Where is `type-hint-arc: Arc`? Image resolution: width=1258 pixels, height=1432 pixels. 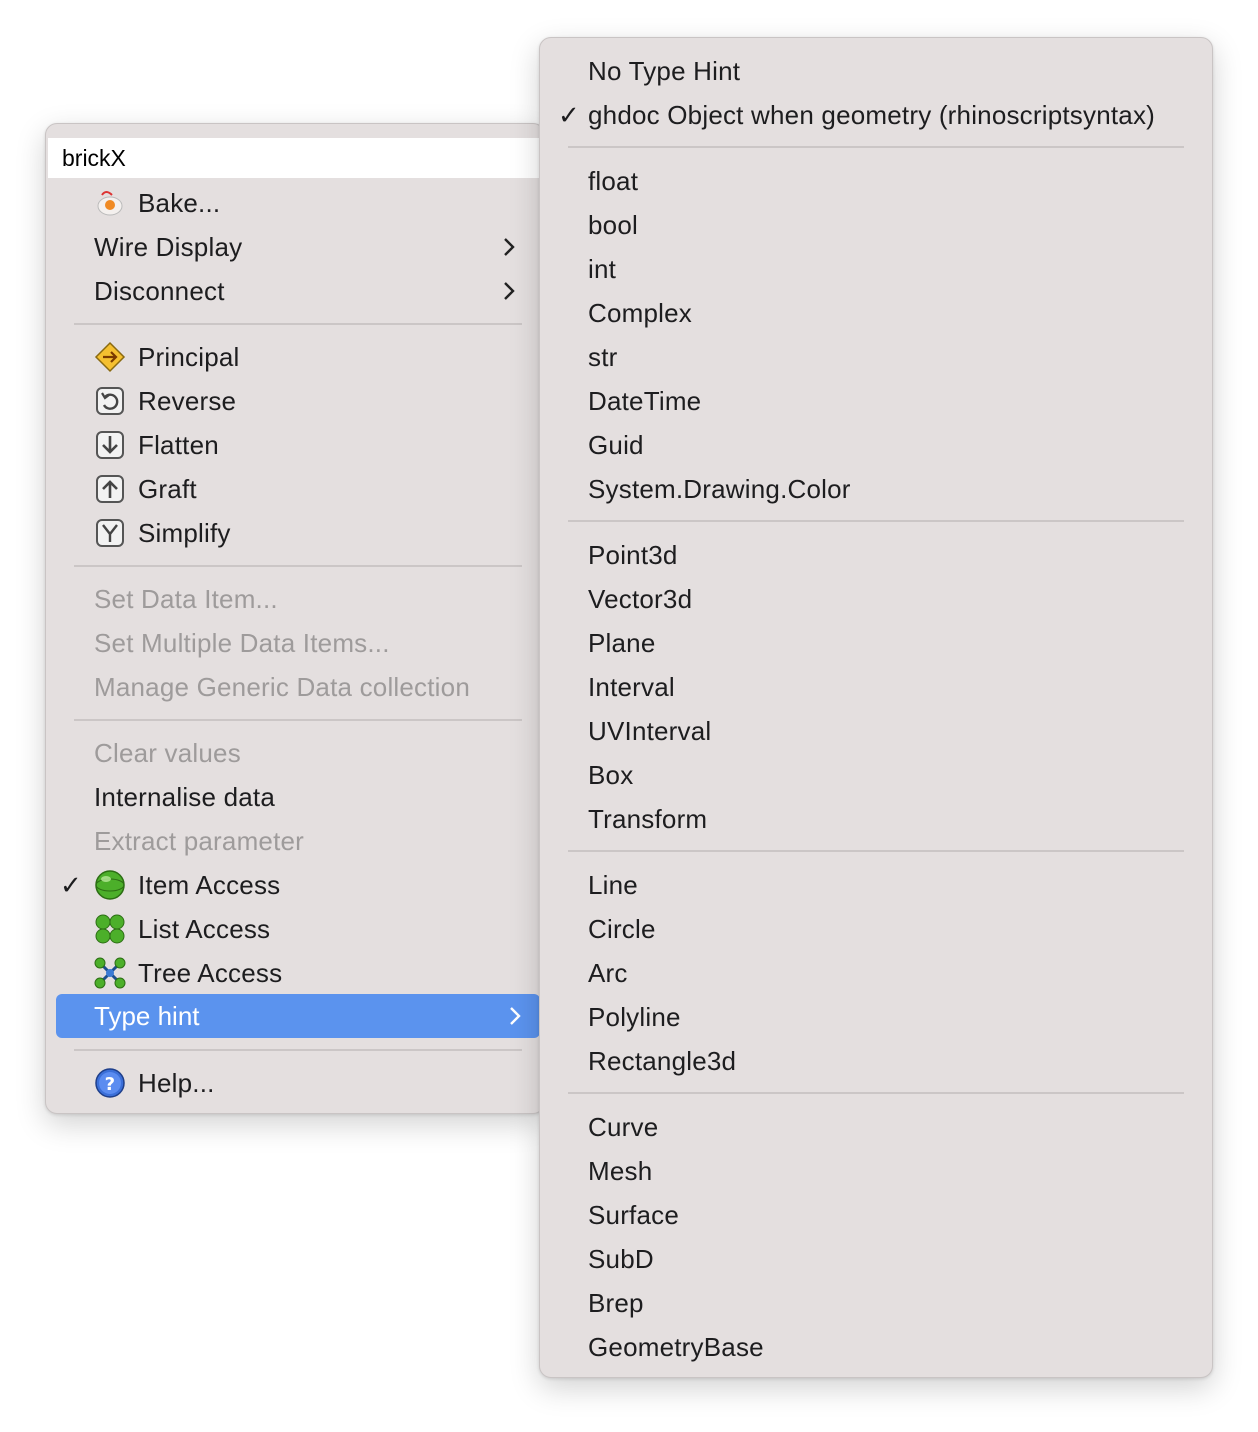 type-hint-arc: Arc is located at coordinates (890, 973).